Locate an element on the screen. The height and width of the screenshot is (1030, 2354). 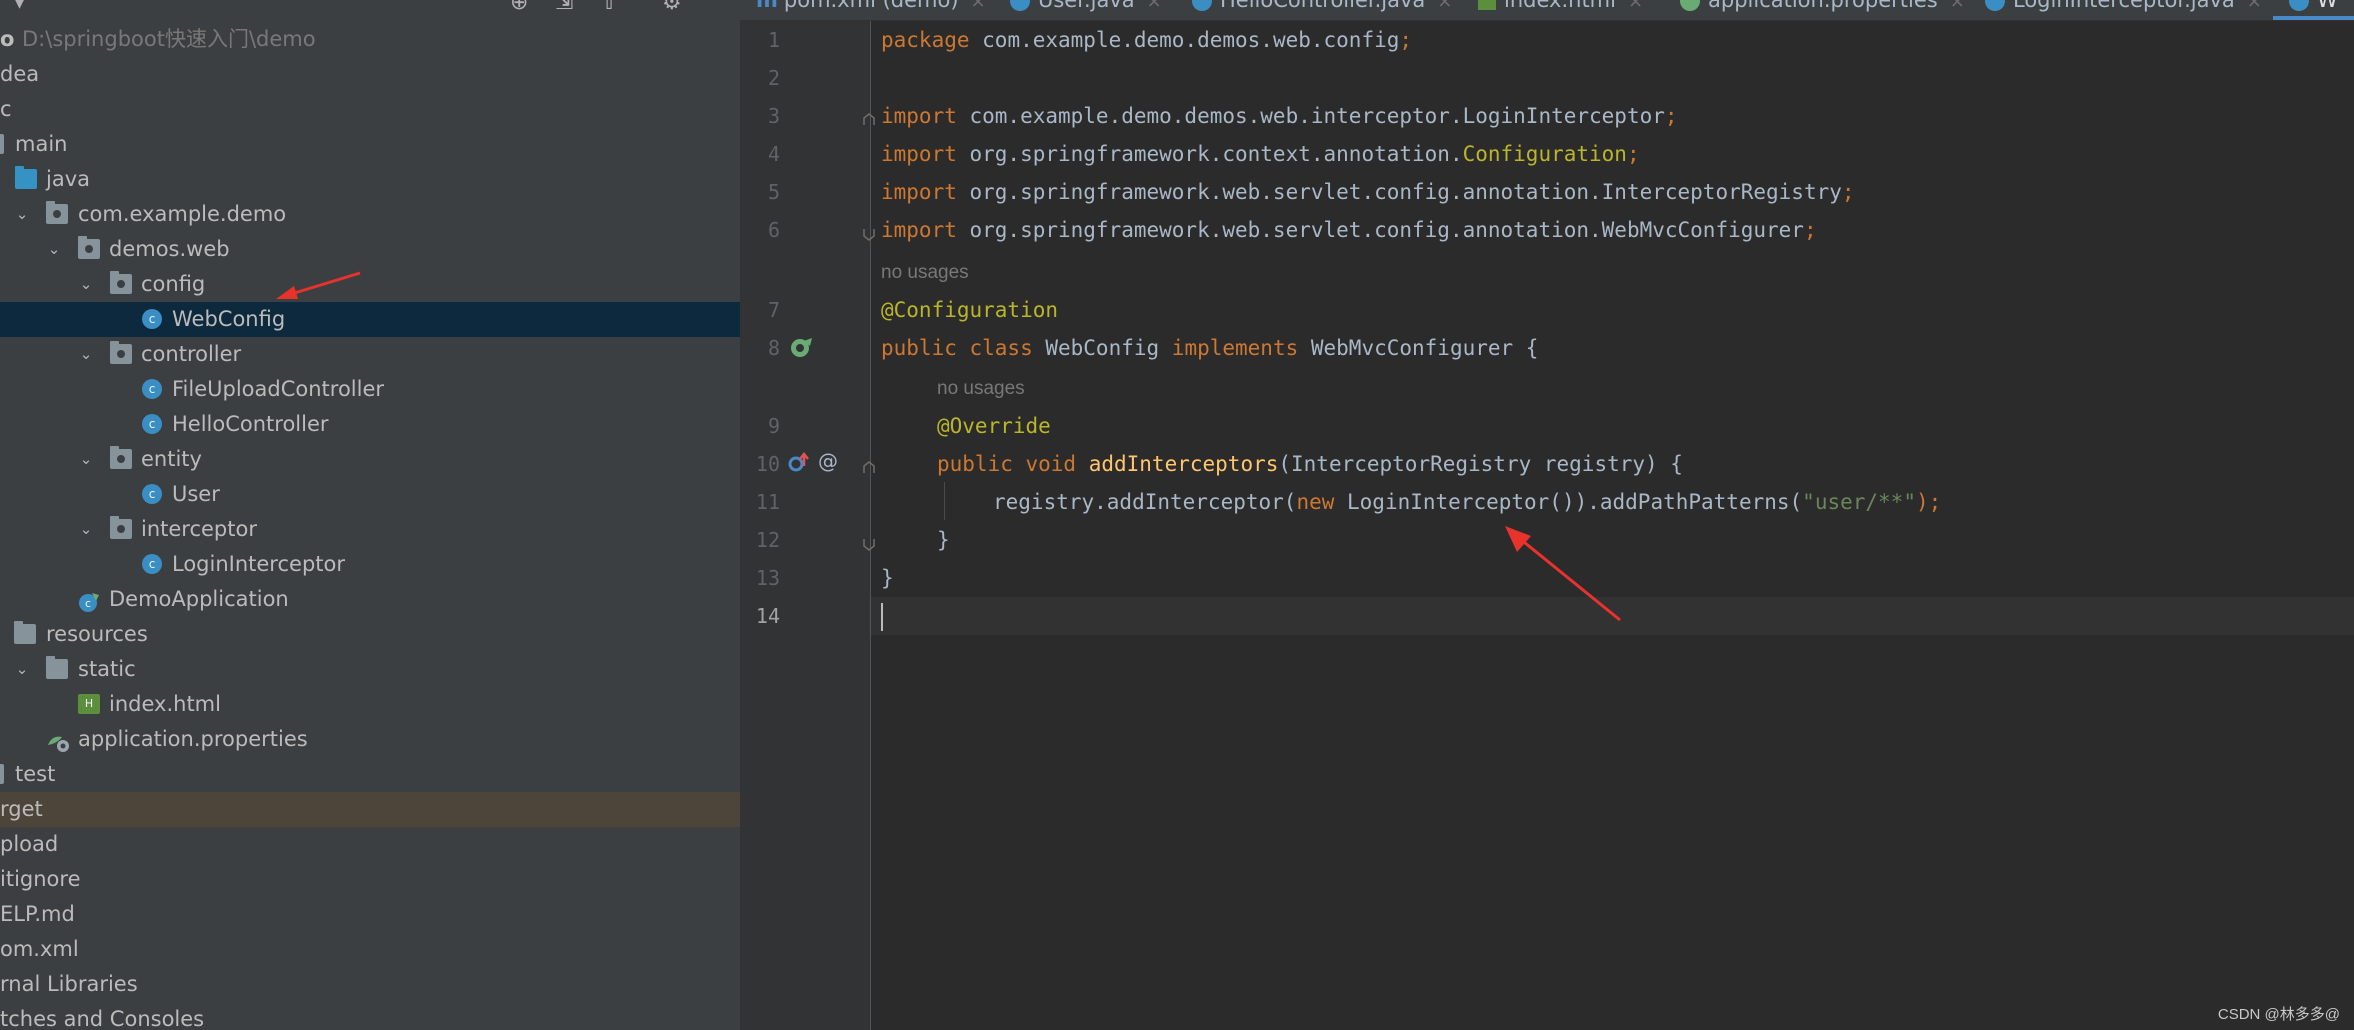
line-number: 12 is located at coordinates (767, 540).